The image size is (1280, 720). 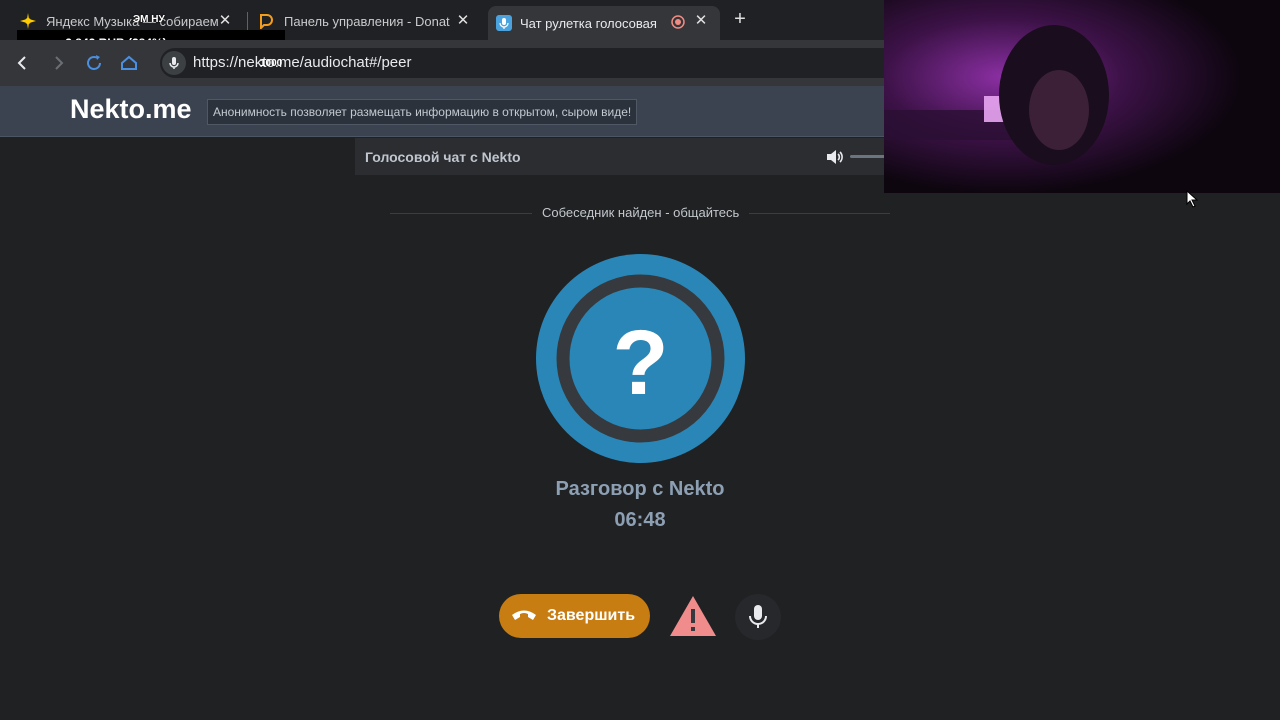 What do you see at coordinates (591, 615) in the screenshot?
I see `end-call-label: Завершить` at bounding box center [591, 615].